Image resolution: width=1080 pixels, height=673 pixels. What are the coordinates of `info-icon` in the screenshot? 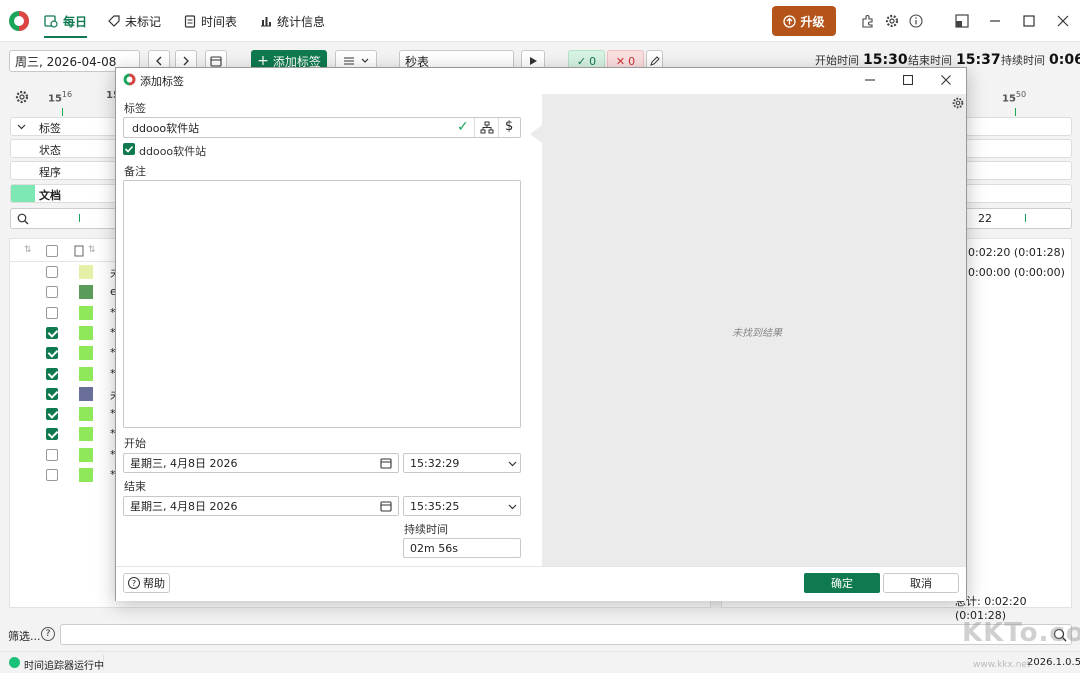 It's located at (916, 21).